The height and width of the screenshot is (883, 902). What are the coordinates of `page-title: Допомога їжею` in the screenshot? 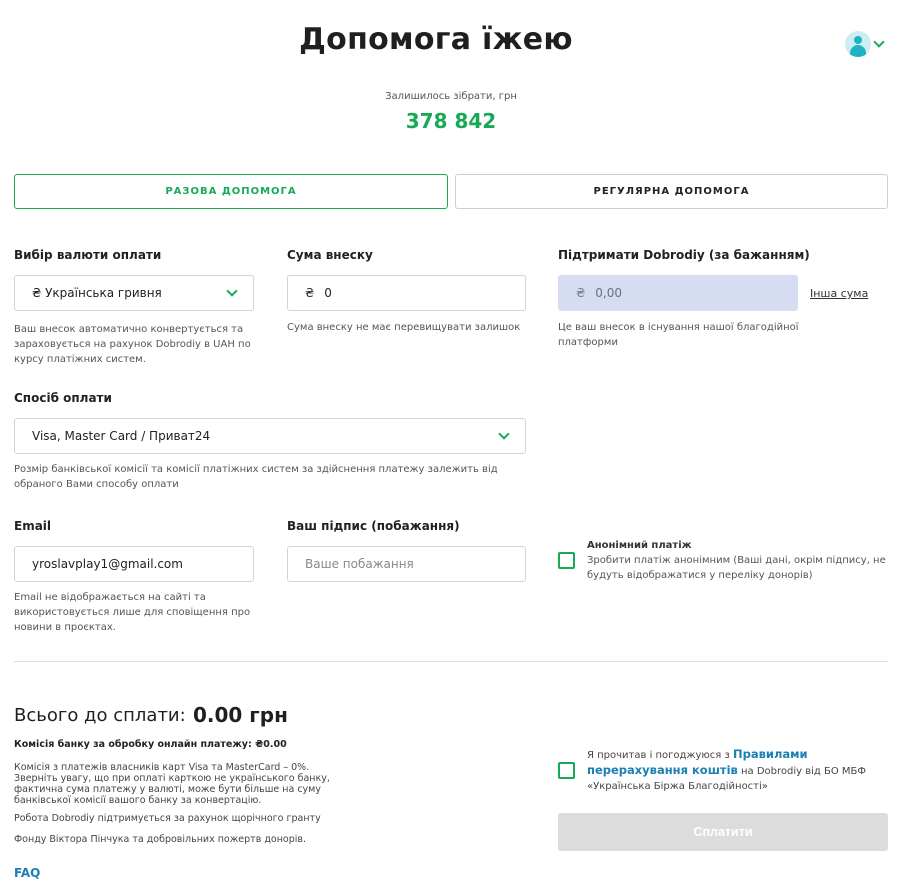 It's located at (436, 39).